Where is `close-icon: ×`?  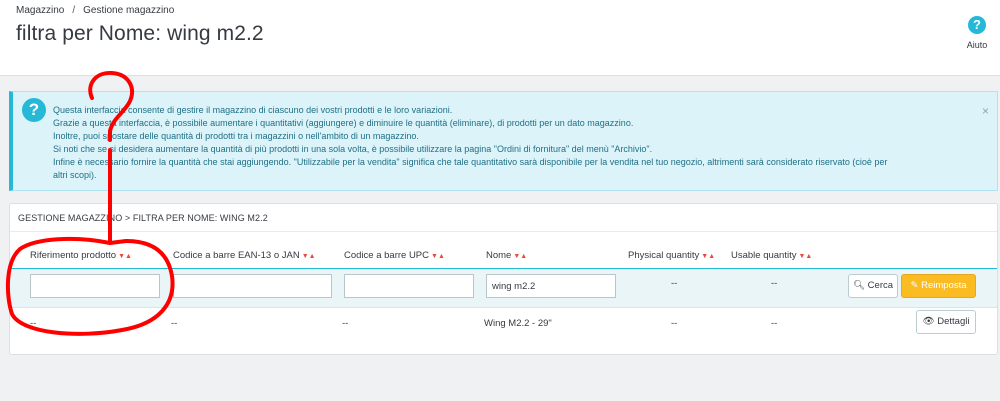
close-icon: × is located at coordinates (985, 111).